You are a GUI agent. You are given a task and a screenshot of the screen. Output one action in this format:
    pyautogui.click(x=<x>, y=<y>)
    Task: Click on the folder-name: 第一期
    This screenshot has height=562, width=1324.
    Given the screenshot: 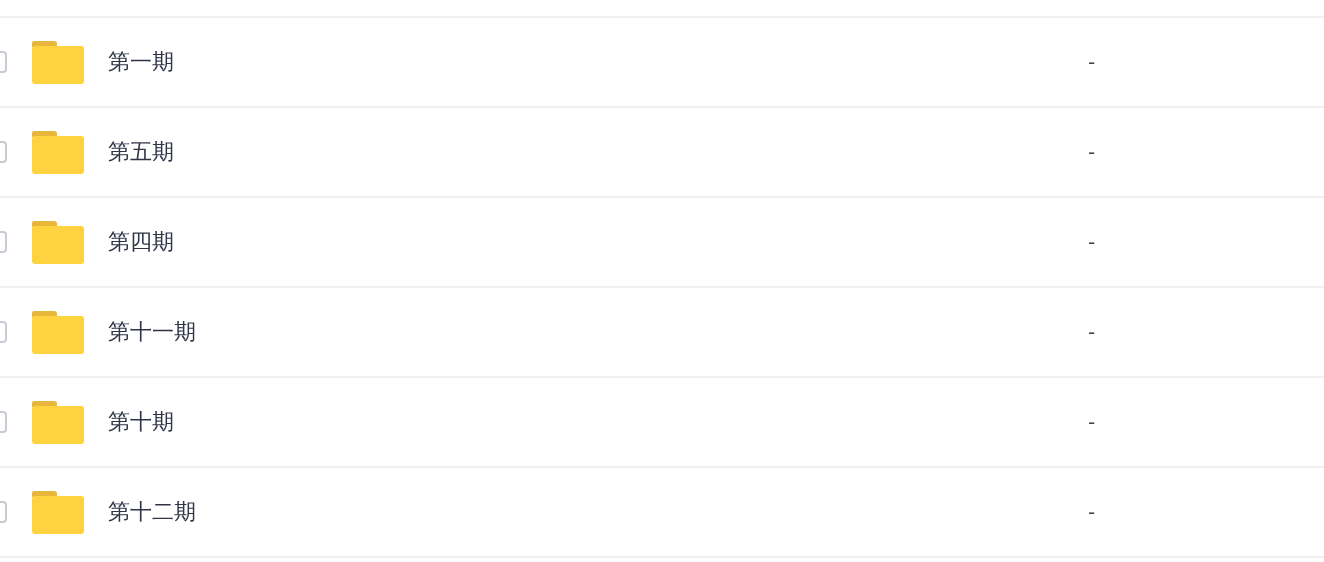 What is the action you would take?
    pyautogui.click(x=598, y=62)
    